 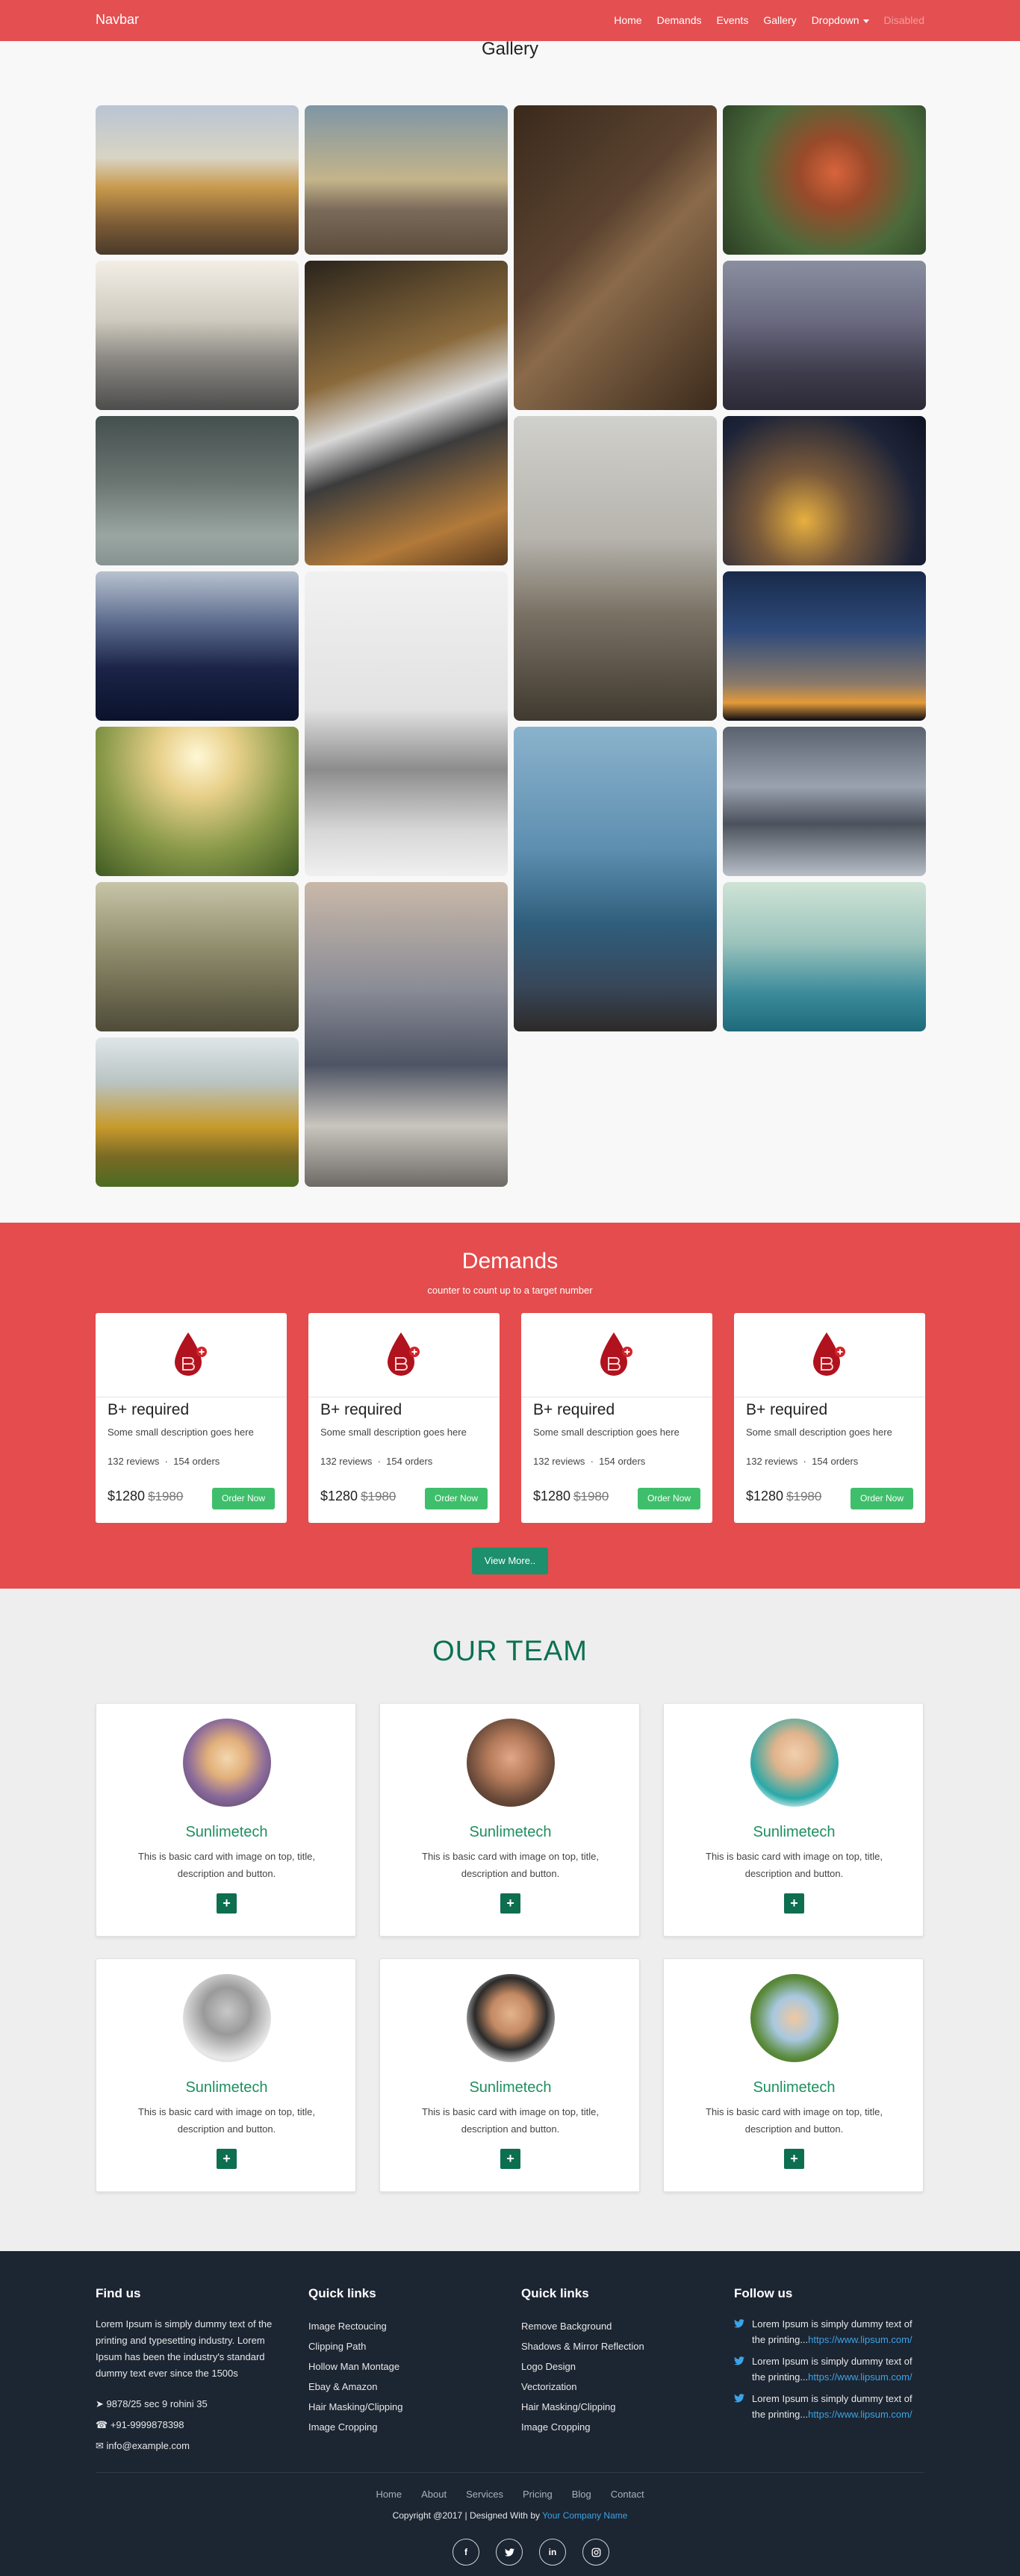 I want to click on footer-link: Remove Background, so click(x=614, y=2326).